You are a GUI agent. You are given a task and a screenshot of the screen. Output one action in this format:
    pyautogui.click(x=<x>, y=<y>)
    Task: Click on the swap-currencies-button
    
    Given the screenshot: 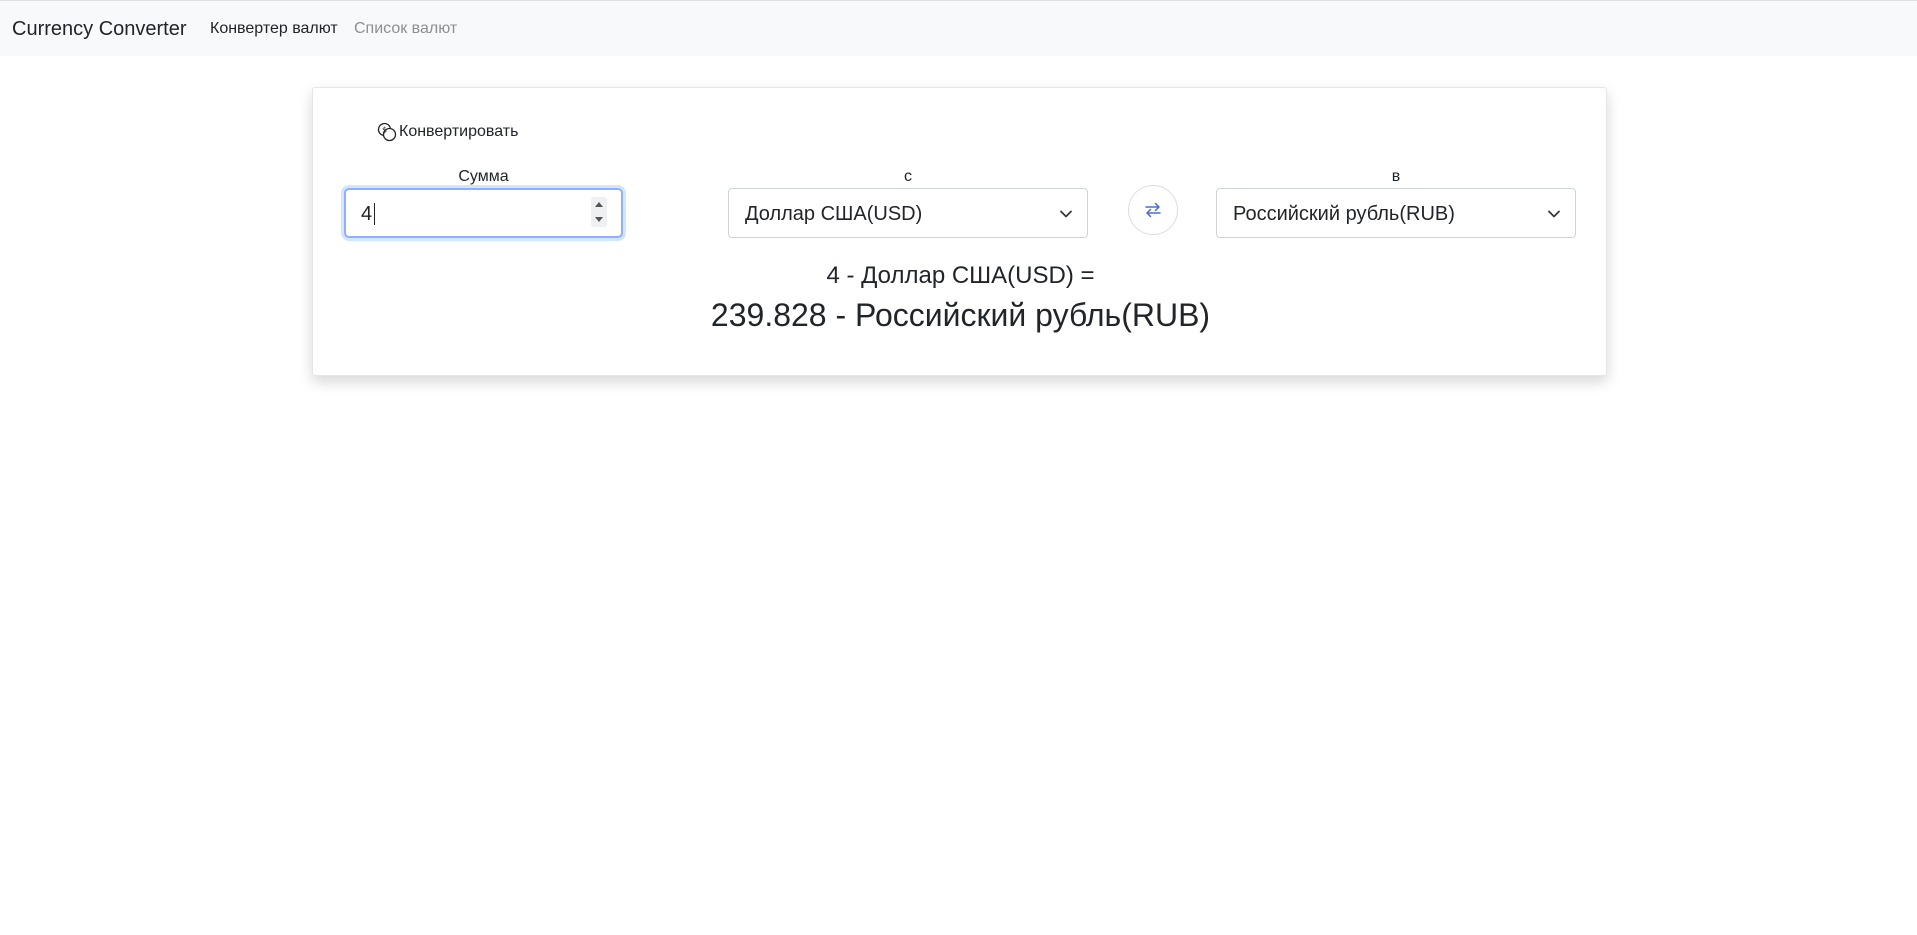 What is the action you would take?
    pyautogui.click(x=1153, y=210)
    